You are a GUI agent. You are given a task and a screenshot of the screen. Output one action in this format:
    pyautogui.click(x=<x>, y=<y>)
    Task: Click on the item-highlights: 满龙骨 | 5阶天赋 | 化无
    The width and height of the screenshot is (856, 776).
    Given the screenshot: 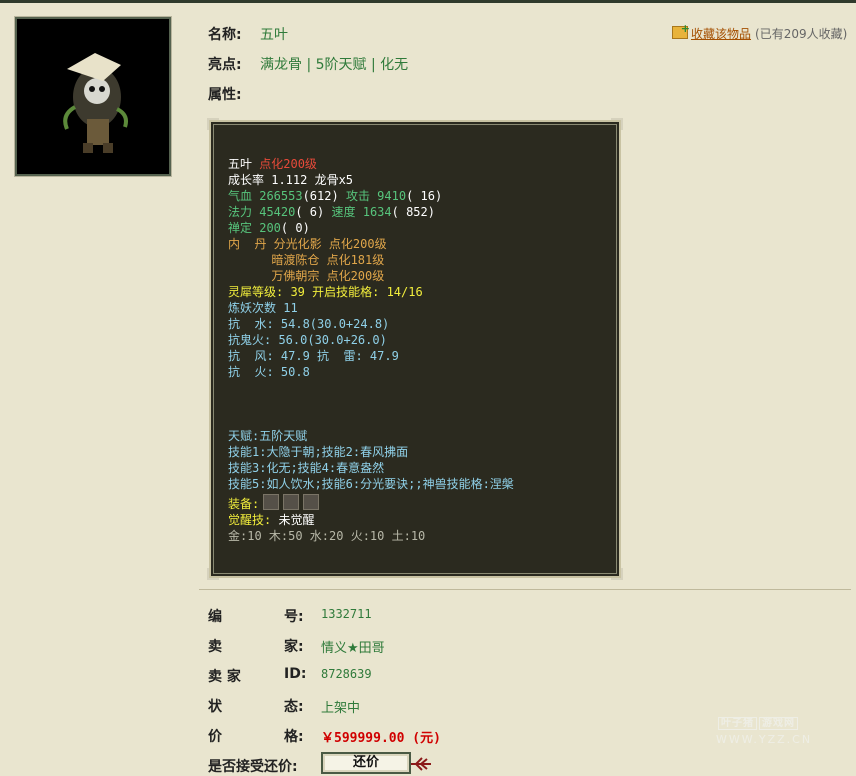 What is the action you would take?
    pyautogui.click(x=334, y=65)
    